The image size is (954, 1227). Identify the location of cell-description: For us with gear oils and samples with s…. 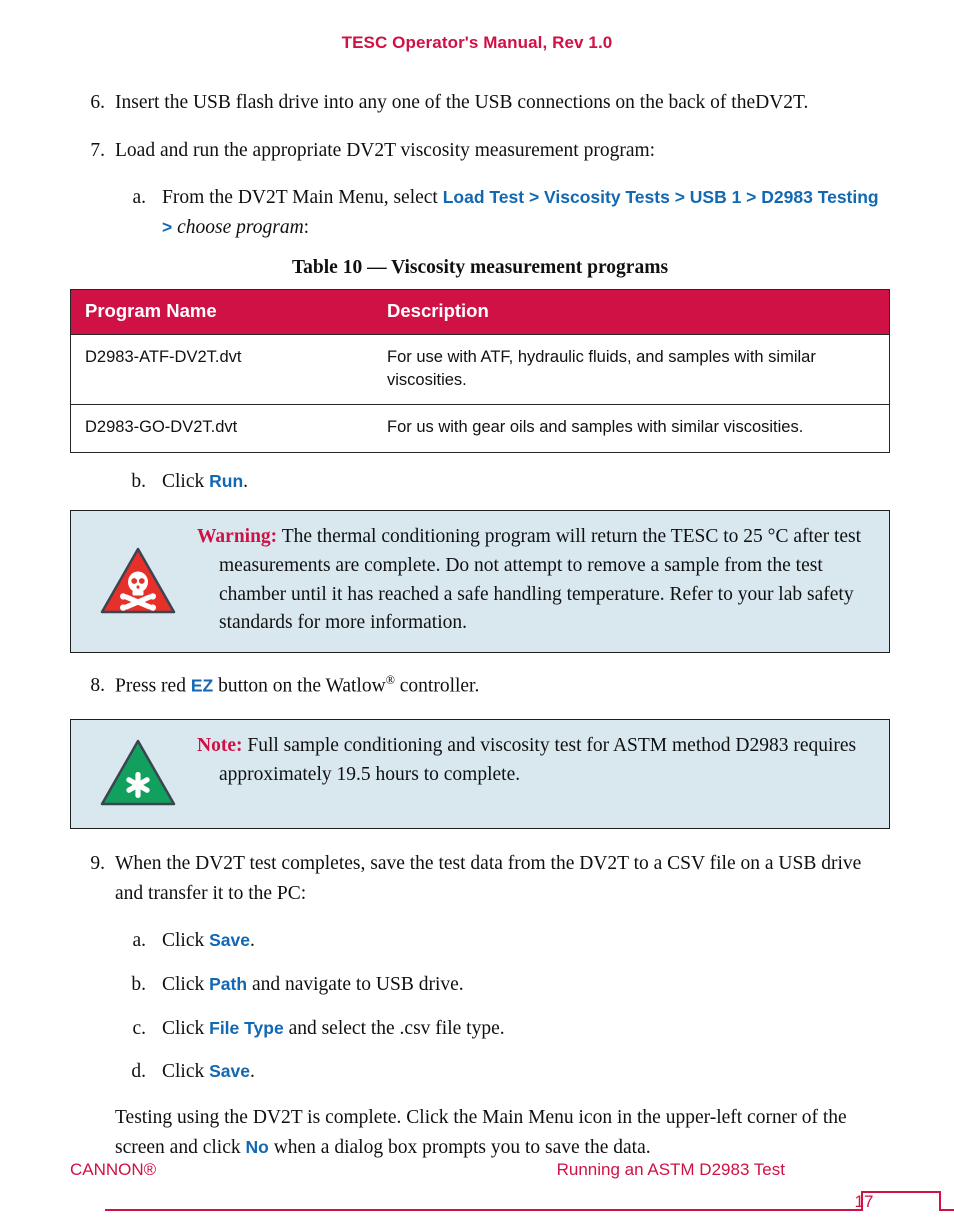
(631, 428).